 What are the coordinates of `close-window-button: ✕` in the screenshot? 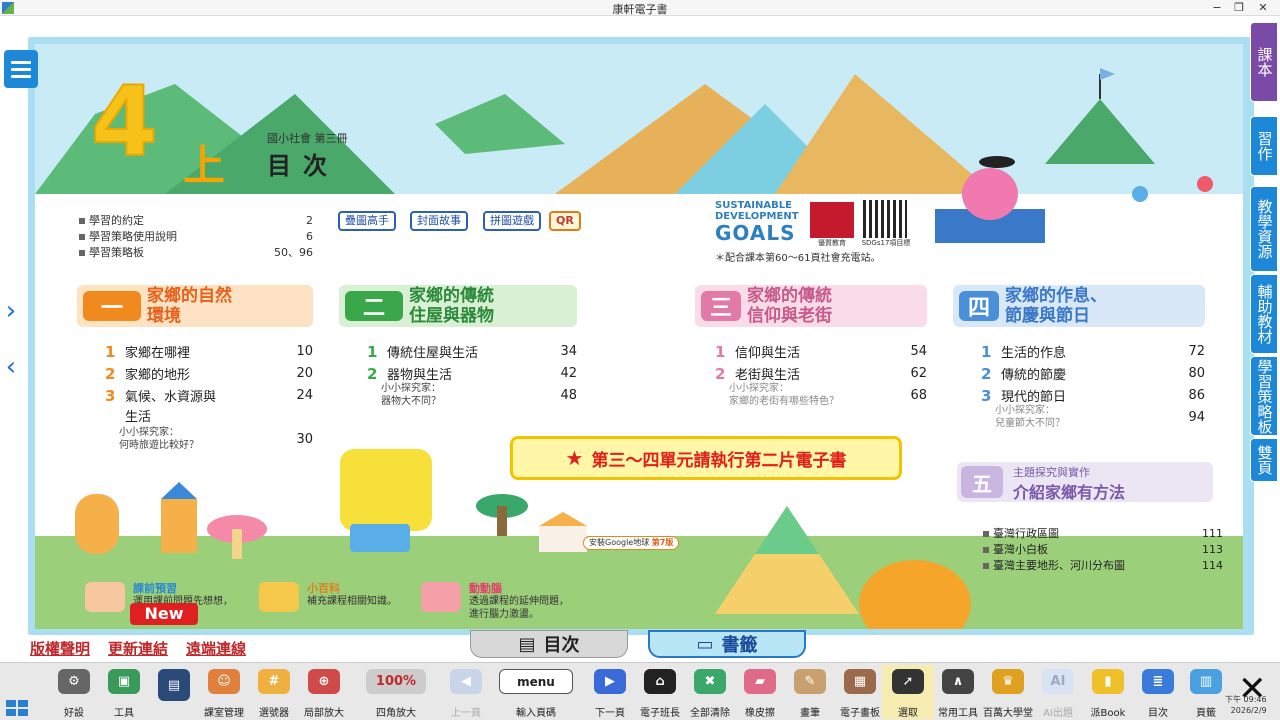 It's located at (1263, 8).